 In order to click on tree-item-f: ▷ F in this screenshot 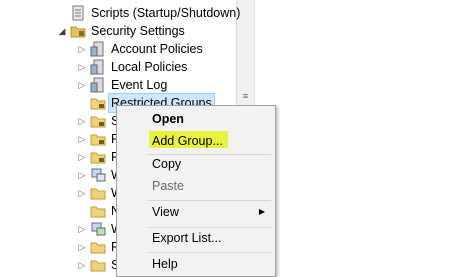, I will do `click(98, 157)`.